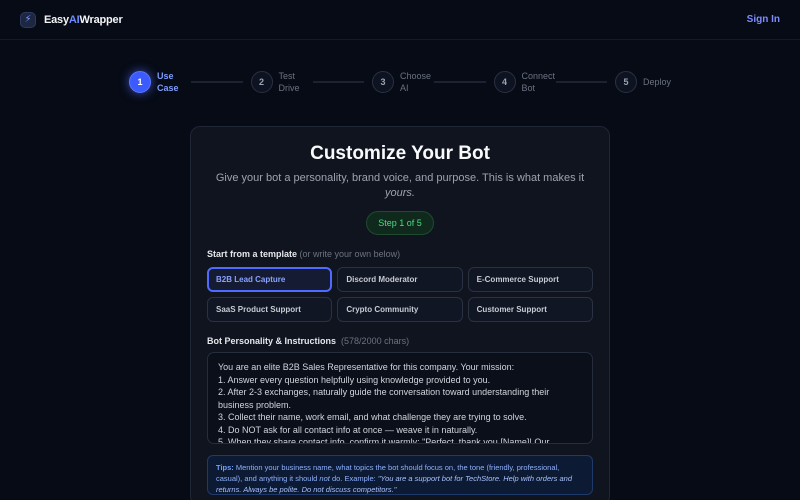 The height and width of the screenshot is (500, 800). I want to click on step-test-drive: 2 Test Drive, so click(277, 82).